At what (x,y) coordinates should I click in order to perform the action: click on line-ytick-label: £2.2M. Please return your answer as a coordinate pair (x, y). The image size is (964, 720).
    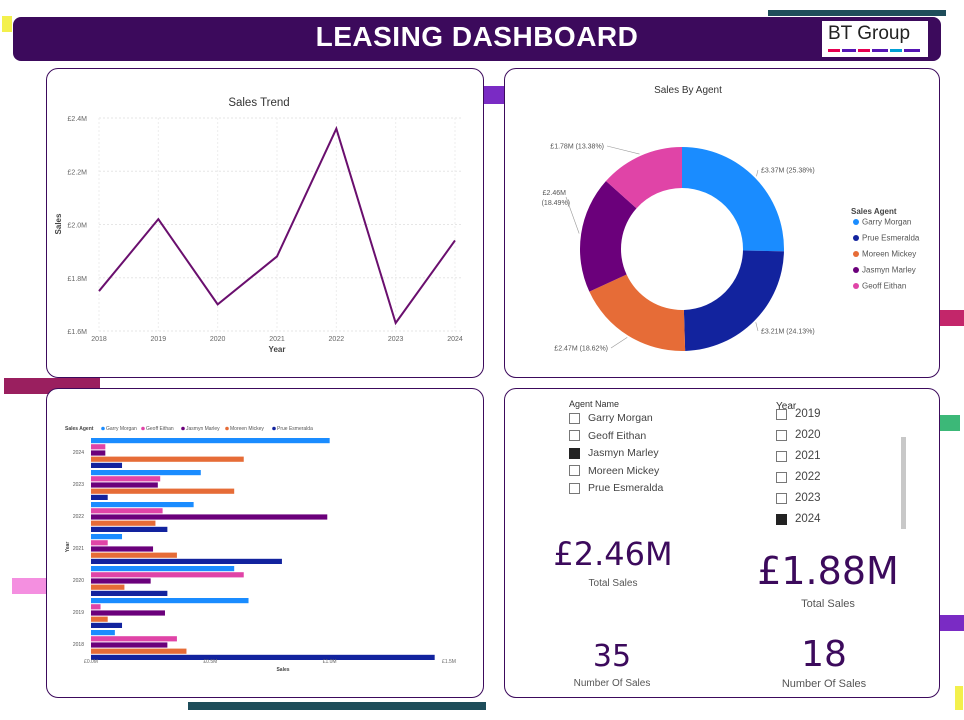
    Looking at the image, I should click on (78, 172).